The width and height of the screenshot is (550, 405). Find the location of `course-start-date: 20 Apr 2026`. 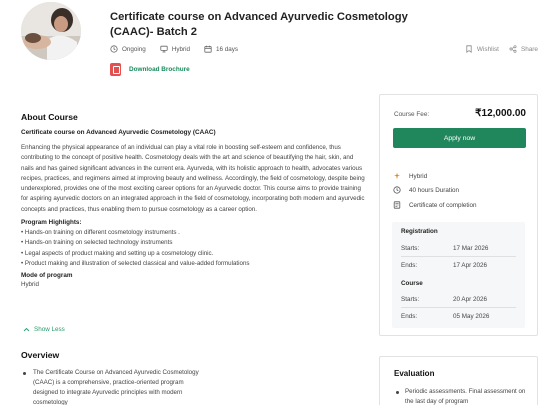

course-start-date: 20 Apr 2026 is located at coordinates (470, 299).